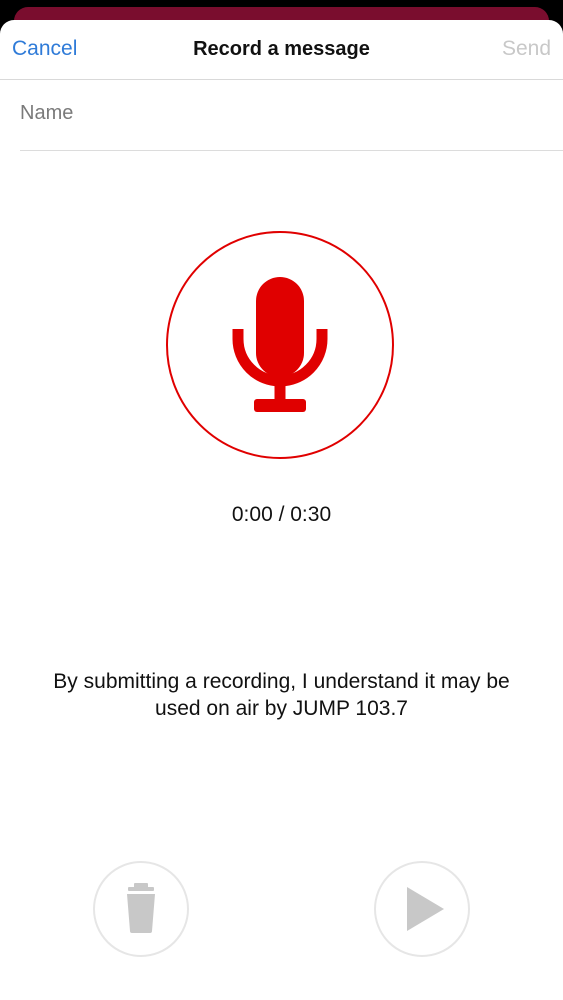 The image size is (563, 1000). What do you see at coordinates (425, 909) in the screenshot?
I see `play-icon` at bounding box center [425, 909].